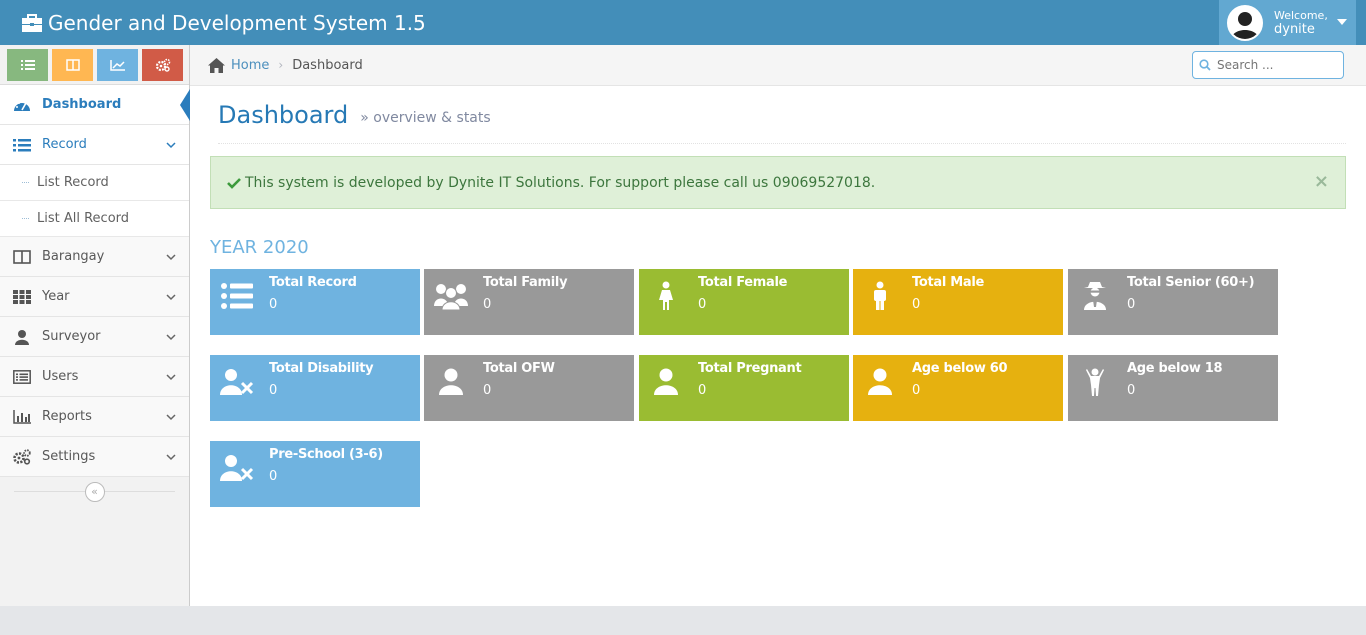 The width and height of the screenshot is (1366, 635). Describe the element at coordinates (1342, 22) in the screenshot. I see `caret-down-icon` at that location.